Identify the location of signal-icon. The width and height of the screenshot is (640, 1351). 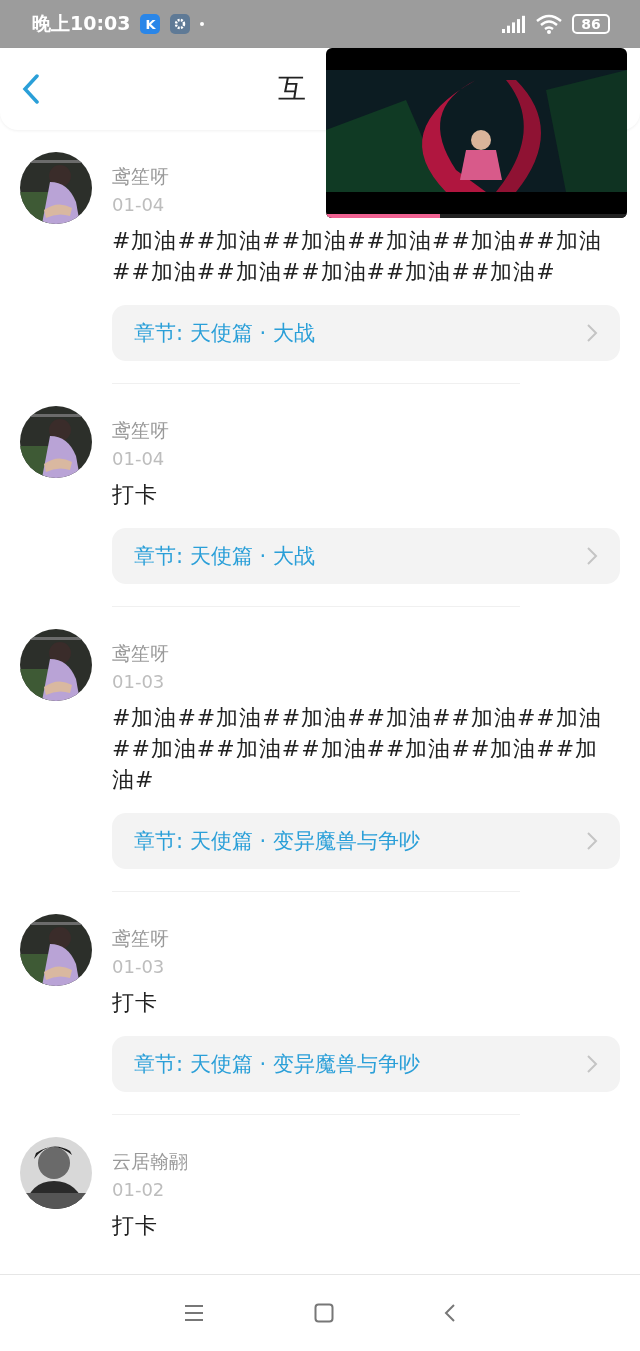
(514, 24).